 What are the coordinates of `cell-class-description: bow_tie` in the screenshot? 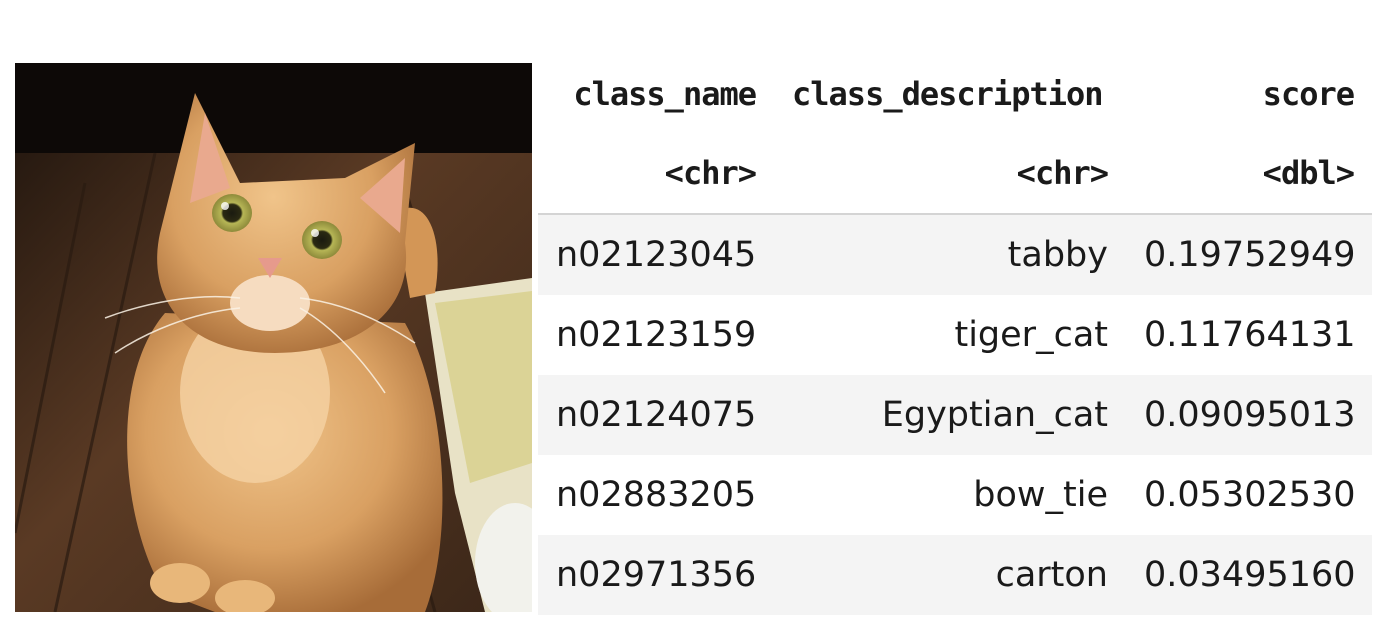 It's located at (950, 495).